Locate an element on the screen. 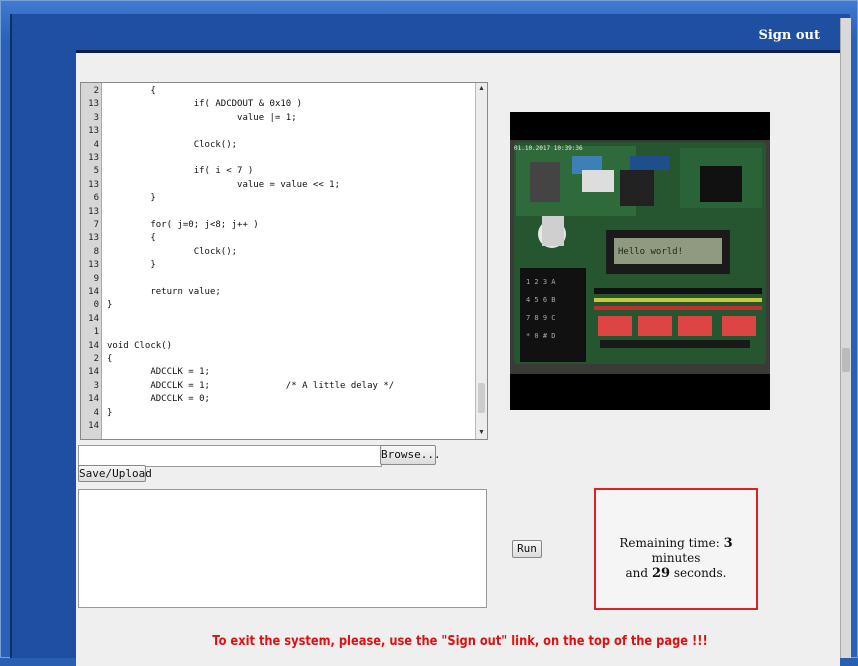 The width and height of the screenshot is (858, 666). timer-seconds: 29 is located at coordinates (661, 573).